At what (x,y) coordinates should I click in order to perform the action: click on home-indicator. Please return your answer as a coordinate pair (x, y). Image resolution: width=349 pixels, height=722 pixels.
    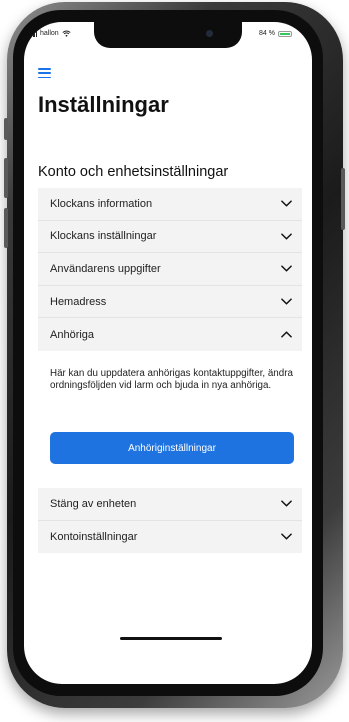
    Looking at the image, I should click on (171, 638).